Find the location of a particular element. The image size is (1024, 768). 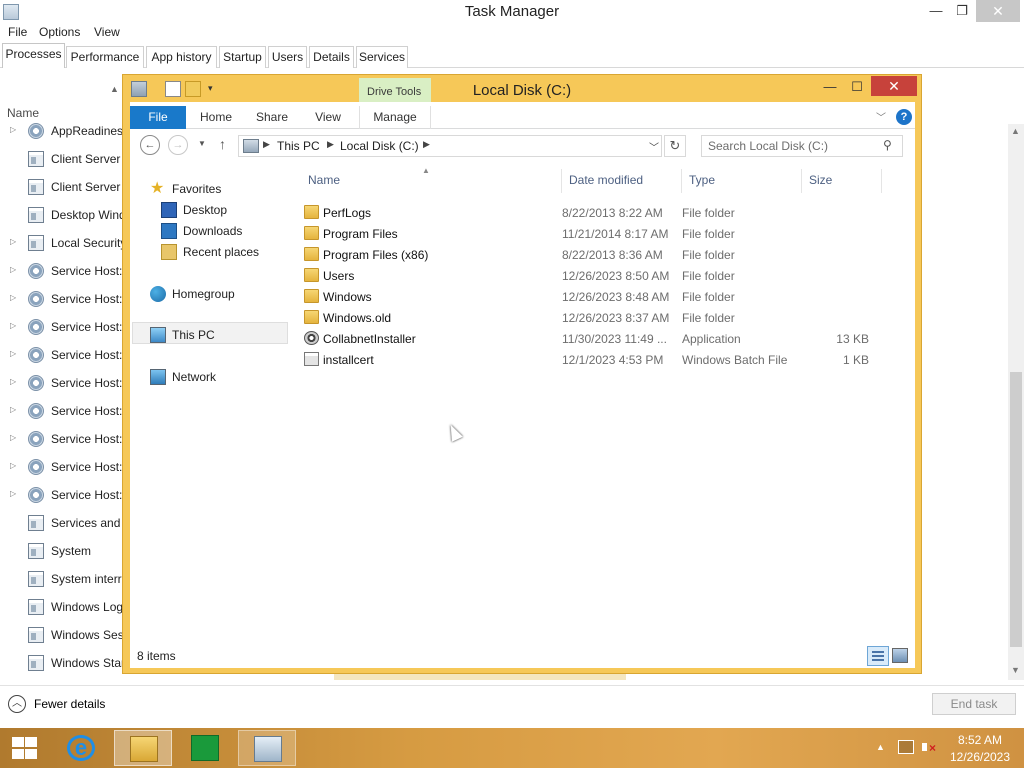

restore-icon: ❐ is located at coordinates (962, 11).